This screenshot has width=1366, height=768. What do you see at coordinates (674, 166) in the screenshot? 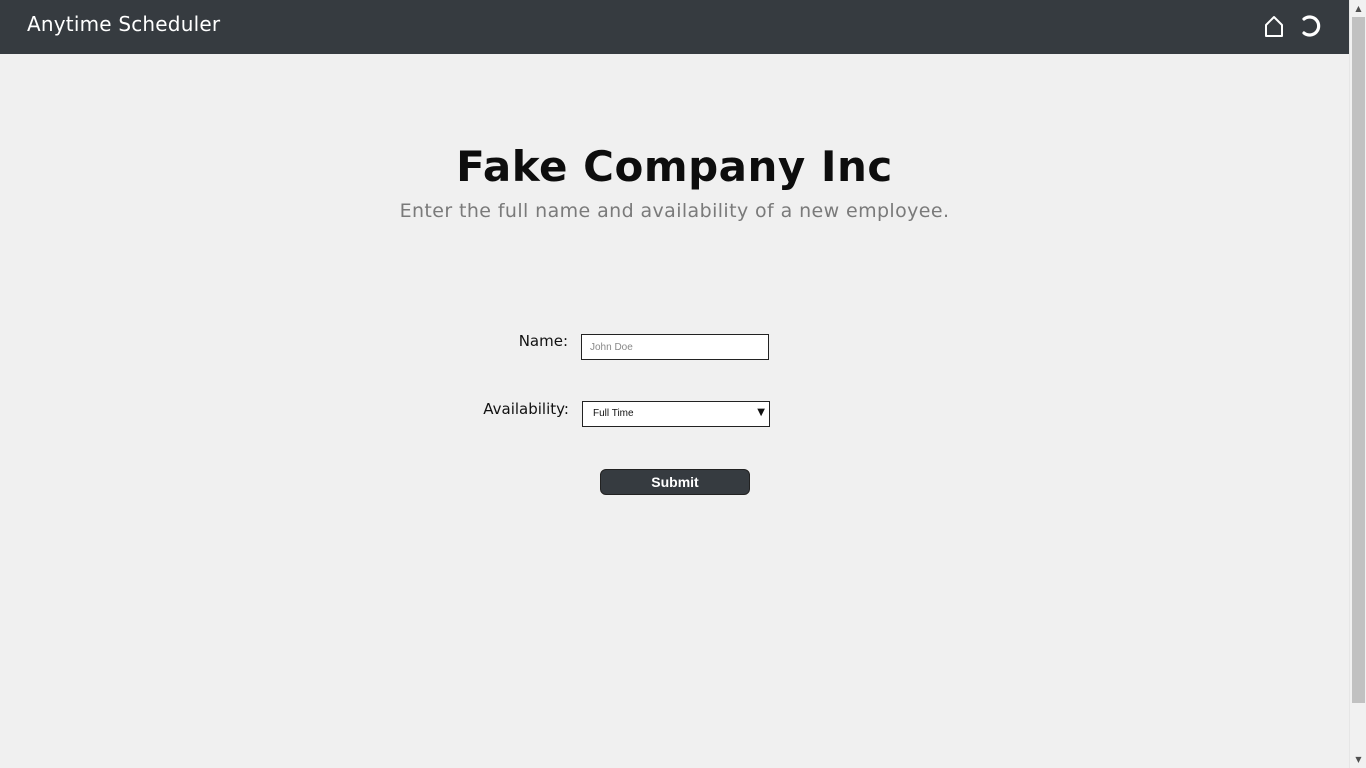
I see `page-title: Fake Company Inc` at bounding box center [674, 166].